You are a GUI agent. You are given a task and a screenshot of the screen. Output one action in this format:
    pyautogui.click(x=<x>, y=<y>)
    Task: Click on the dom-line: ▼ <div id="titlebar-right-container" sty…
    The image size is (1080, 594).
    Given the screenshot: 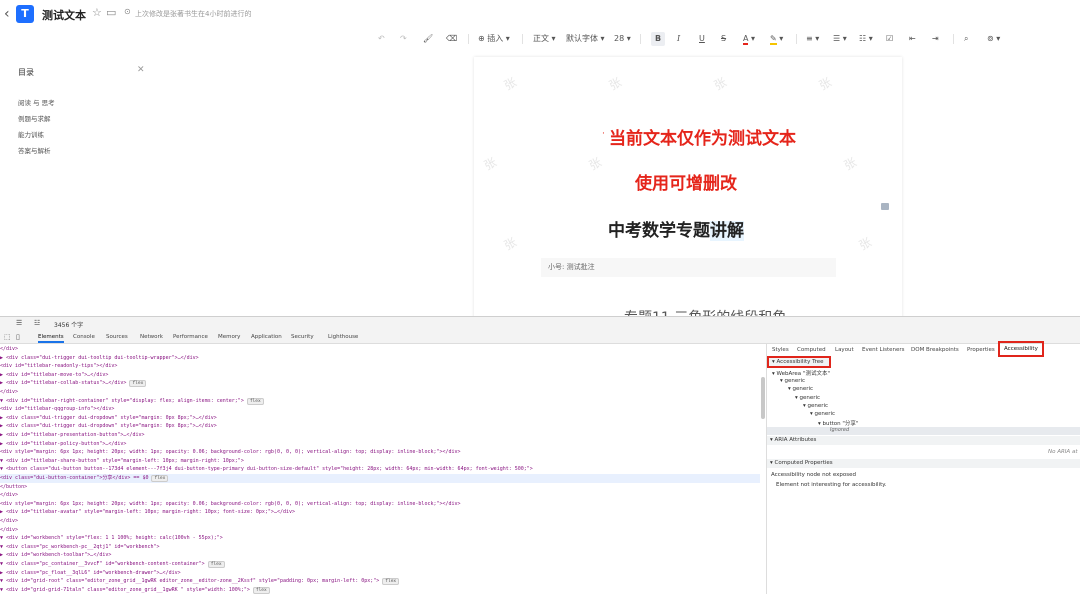 What is the action you would take?
    pyautogui.click(x=380, y=401)
    